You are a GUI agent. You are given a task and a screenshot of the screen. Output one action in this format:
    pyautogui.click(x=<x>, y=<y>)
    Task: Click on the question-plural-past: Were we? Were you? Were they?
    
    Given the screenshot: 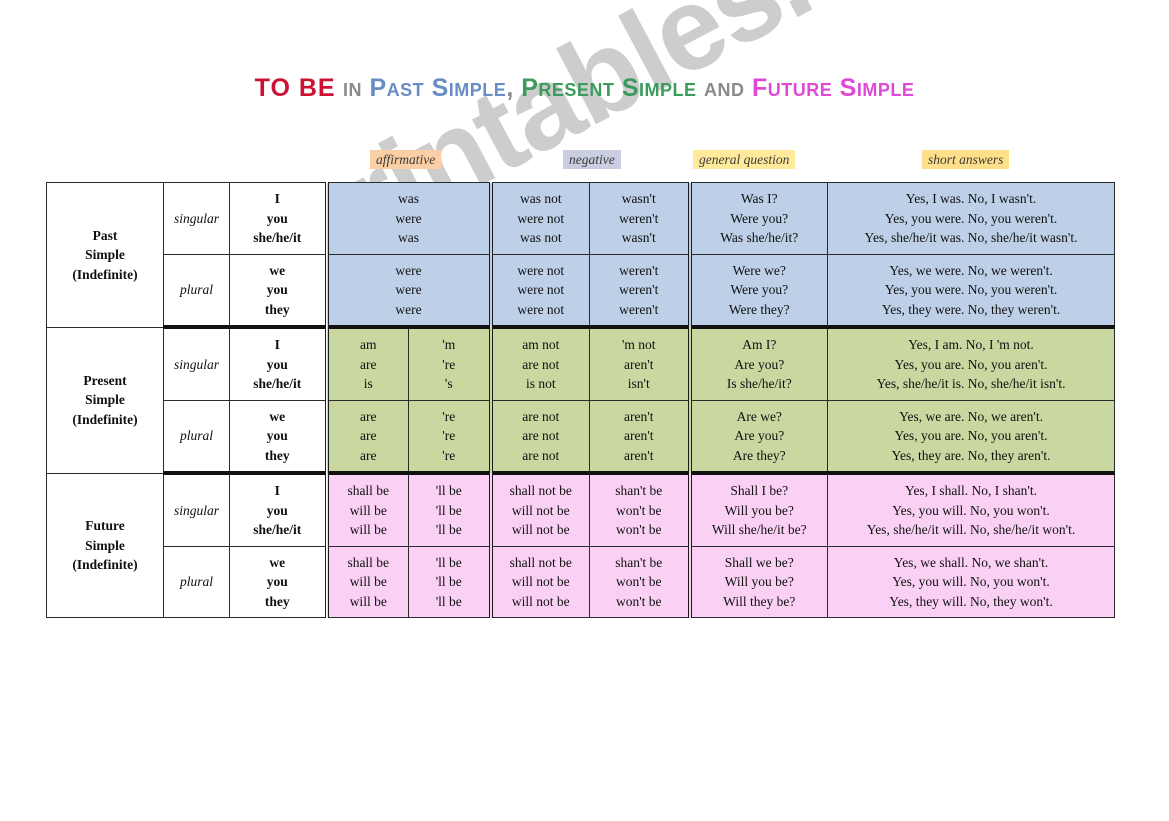 What is the action you would take?
    pyautogui.click(x=758, y=291)
    